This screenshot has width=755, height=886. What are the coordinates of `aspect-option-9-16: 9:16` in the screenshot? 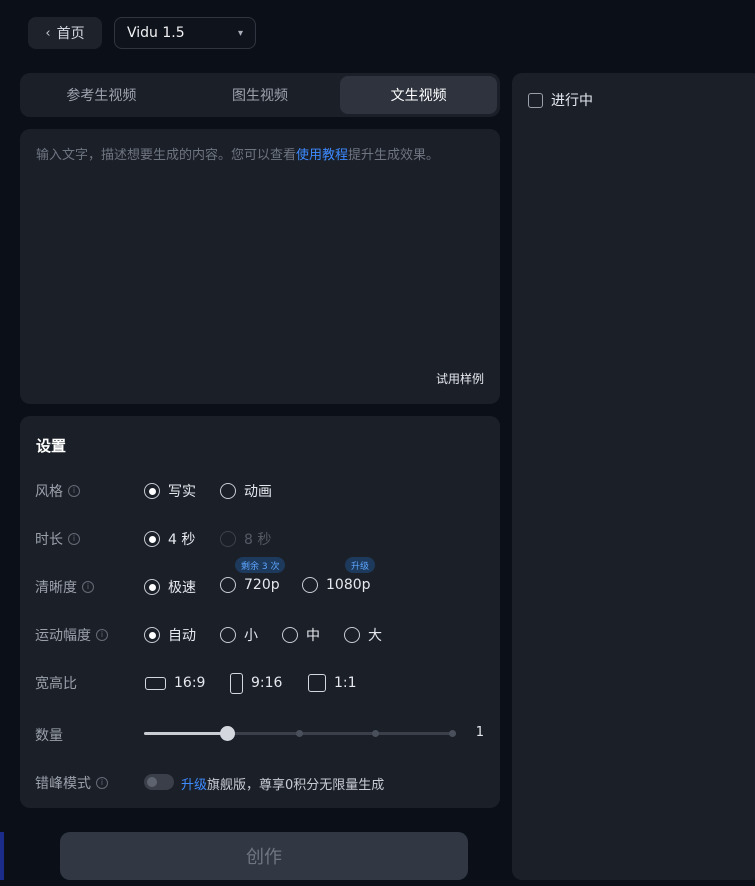 It's located at (256, 683).